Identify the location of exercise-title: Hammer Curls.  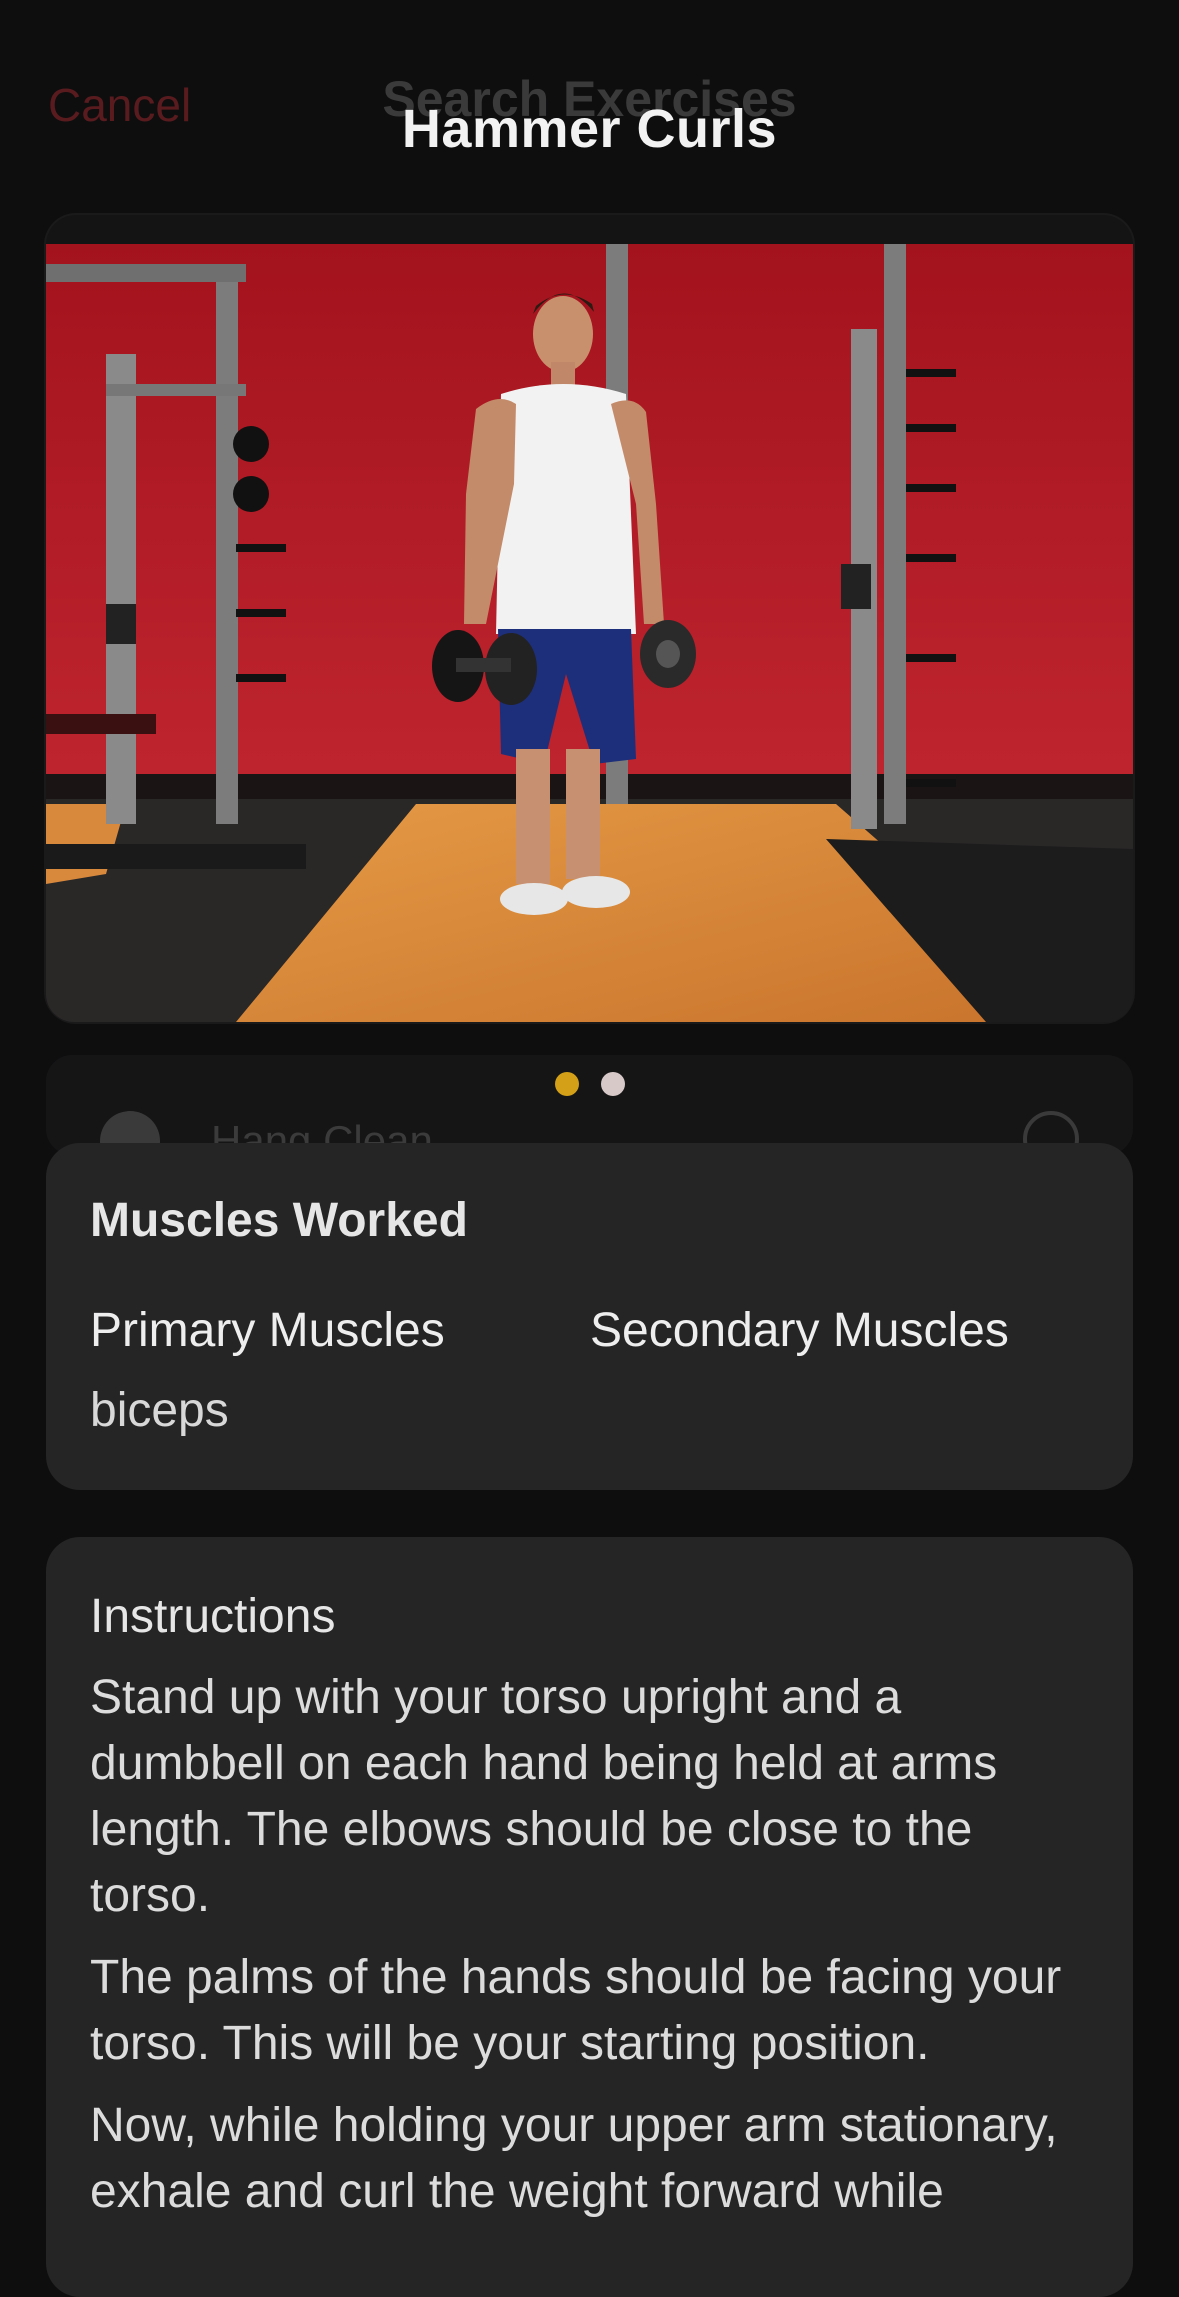
(589, 129).